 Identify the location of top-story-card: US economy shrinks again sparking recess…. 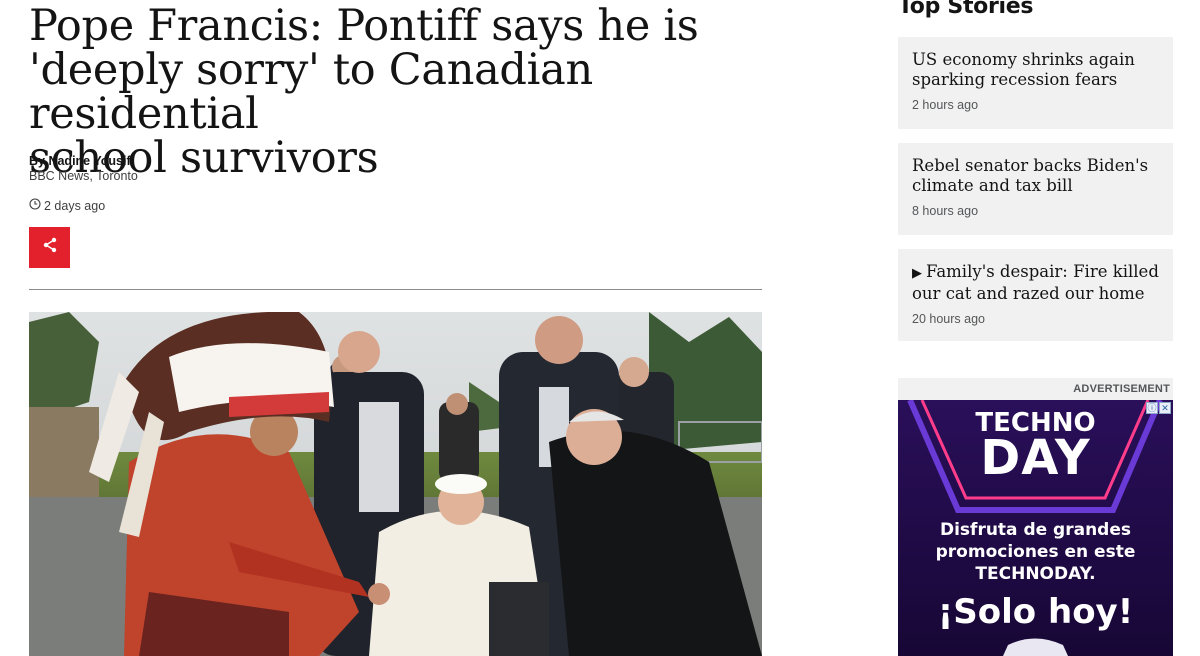
(1035, 83).